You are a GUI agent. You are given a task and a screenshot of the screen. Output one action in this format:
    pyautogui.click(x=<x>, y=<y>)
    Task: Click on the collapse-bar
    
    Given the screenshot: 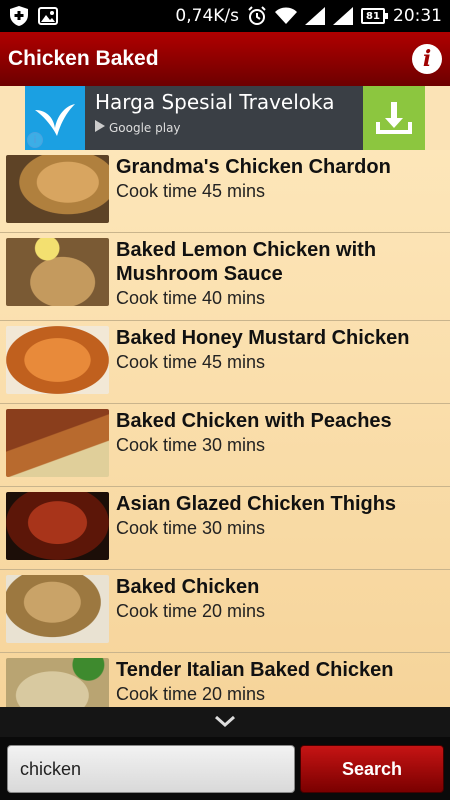 What is the action you would take?
    pyautogui.click(x=225, y=722)
    